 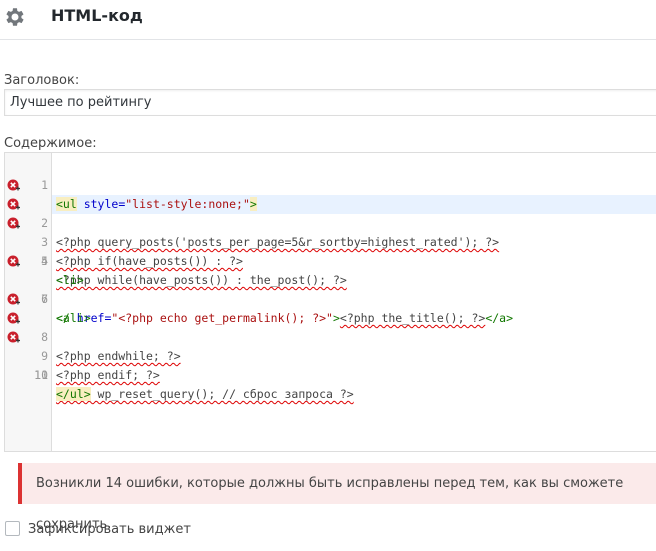 I want to click on line-number: 11, so click(x=41, y=375).